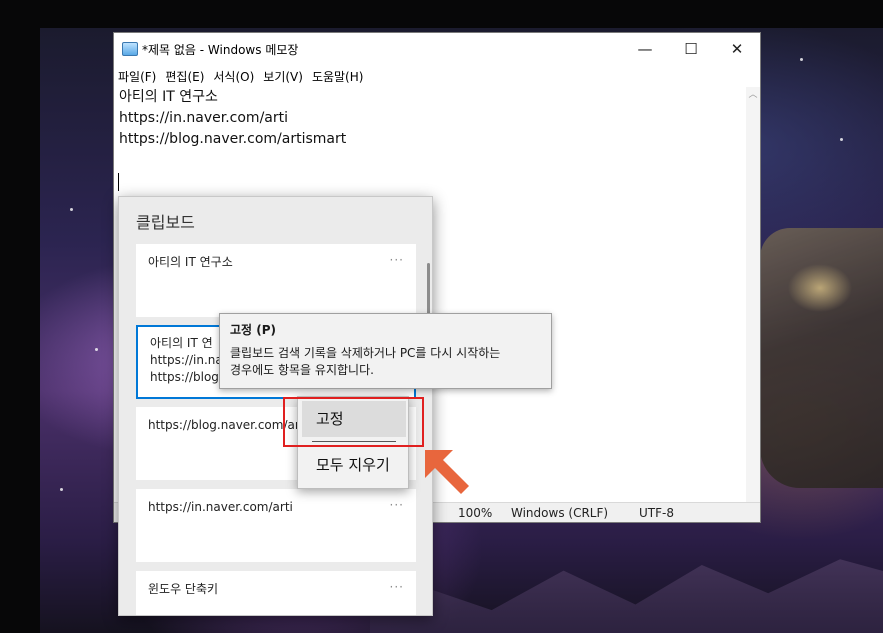  What do you see at coordinates (626, 596) in the screenshot?
I see `wallpaper-rubble` at bounding box center [626, 596].